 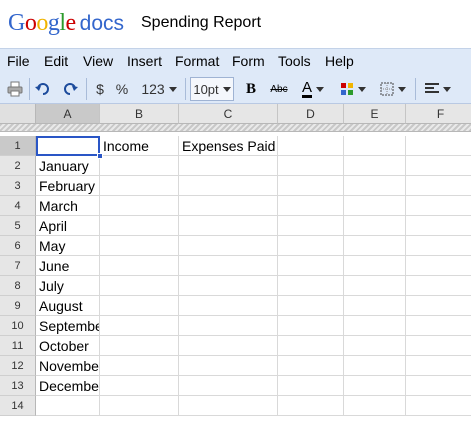 I want to click on text-color-dropdown: A, so click(x=313, y=89).